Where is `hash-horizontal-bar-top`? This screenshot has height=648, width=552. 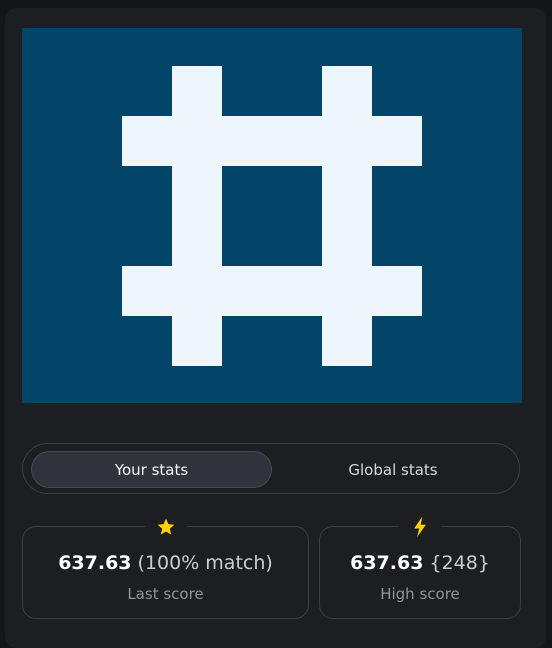 hash-horizontal-bar-top is located at coordinates (272, 141).